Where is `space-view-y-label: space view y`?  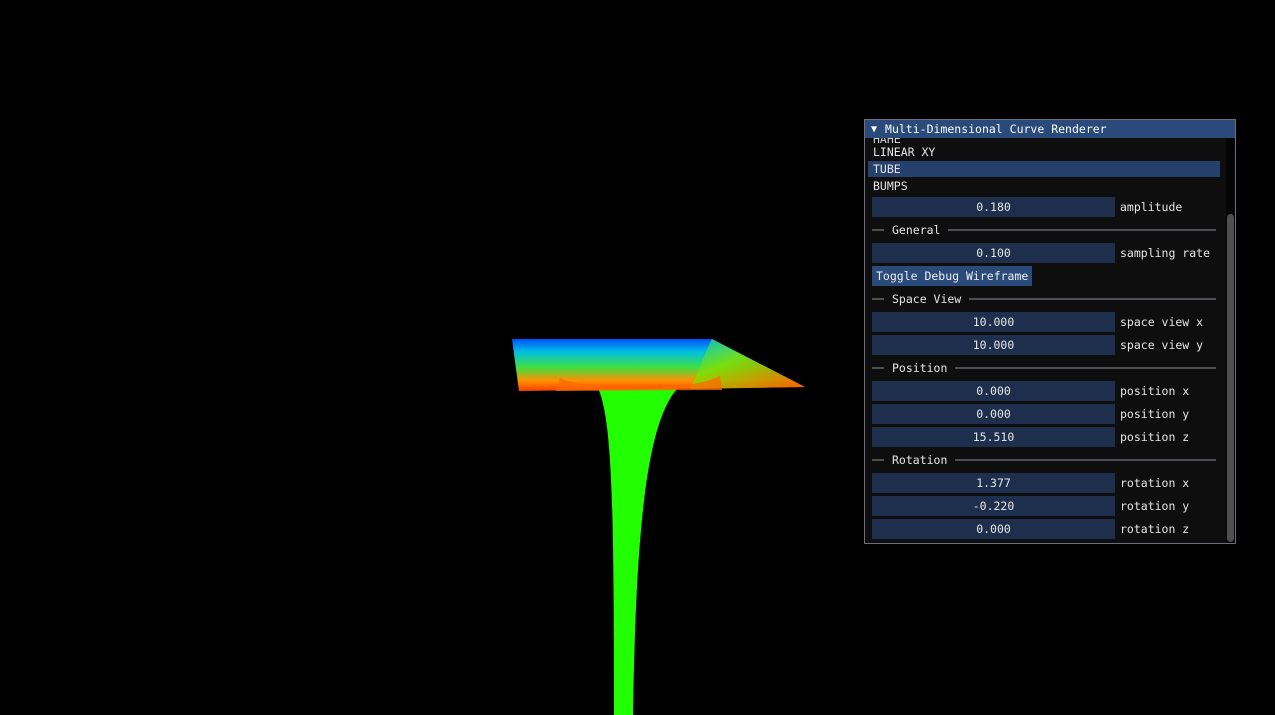
space-view-y-label: space view y is located at coordinates (1162, 345).